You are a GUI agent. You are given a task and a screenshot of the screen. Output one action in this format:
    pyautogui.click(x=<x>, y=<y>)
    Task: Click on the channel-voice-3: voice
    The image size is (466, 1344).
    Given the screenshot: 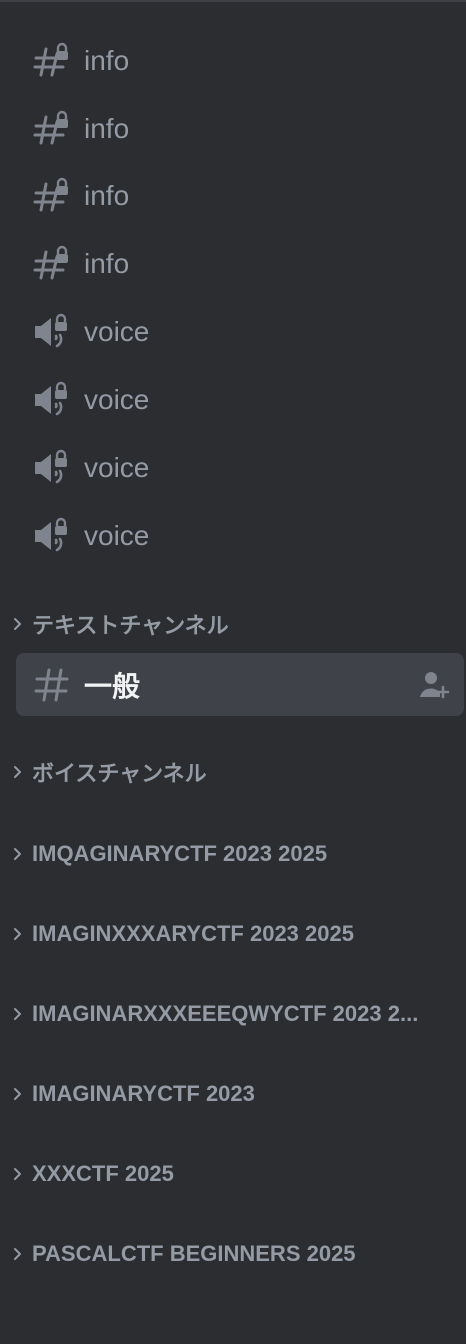 What is the action you would take?
    pyautogui.click(x=240, y=468)
    